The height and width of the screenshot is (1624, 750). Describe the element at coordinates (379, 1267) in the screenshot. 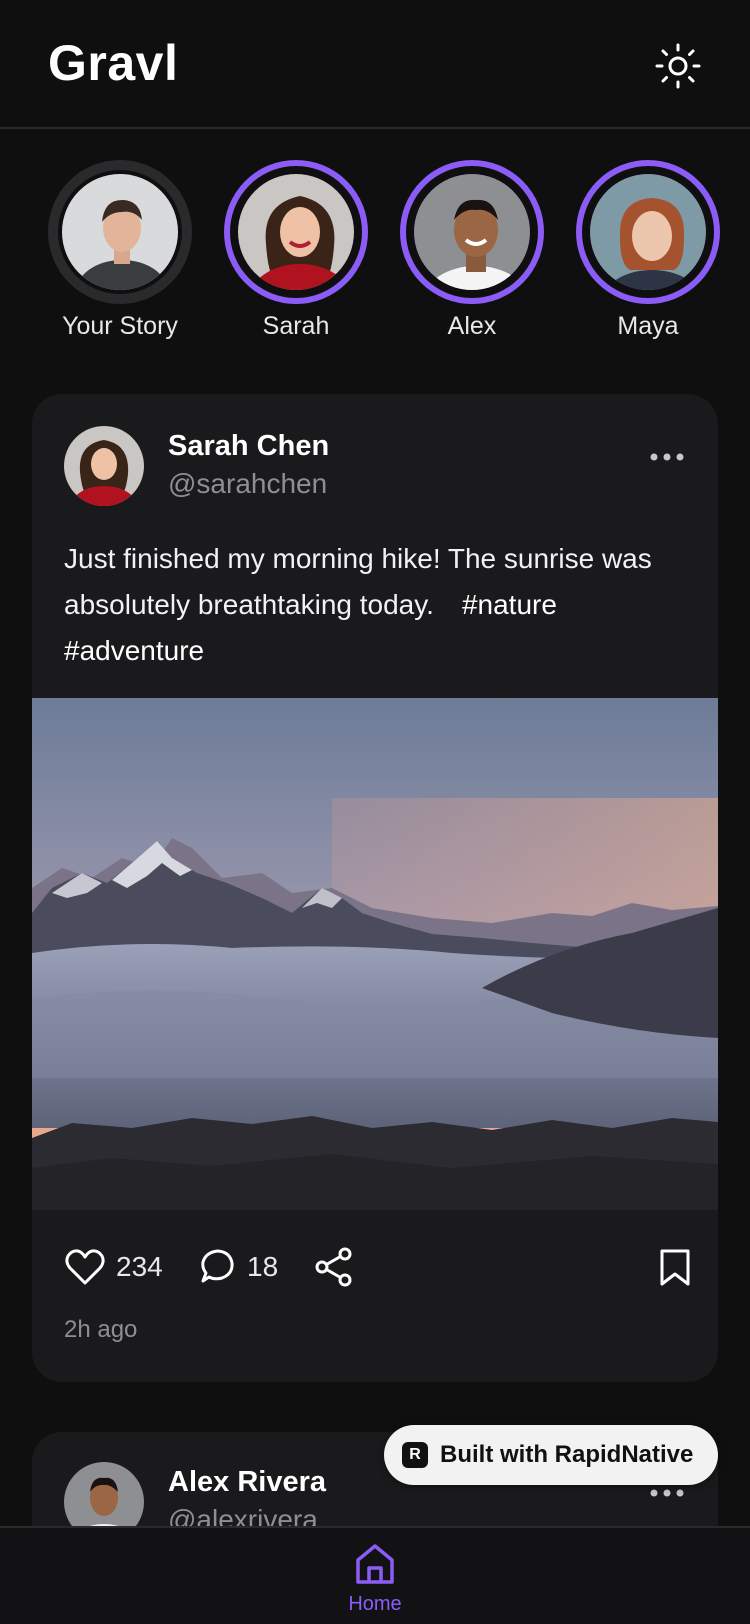

I see `post-actions: 234 18` at that location.